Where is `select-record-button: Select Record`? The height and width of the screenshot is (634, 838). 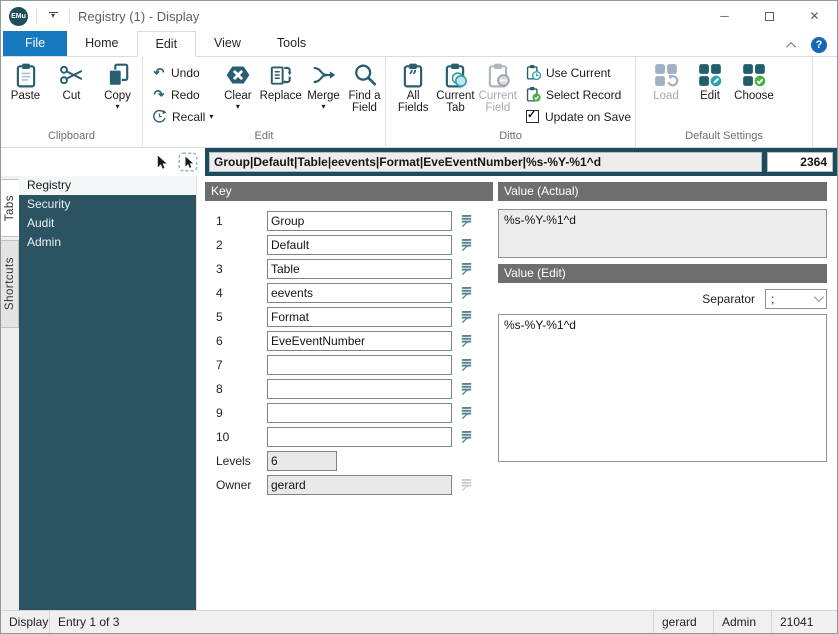 select-record-button: Select Record is located at coordinates (578, 94).